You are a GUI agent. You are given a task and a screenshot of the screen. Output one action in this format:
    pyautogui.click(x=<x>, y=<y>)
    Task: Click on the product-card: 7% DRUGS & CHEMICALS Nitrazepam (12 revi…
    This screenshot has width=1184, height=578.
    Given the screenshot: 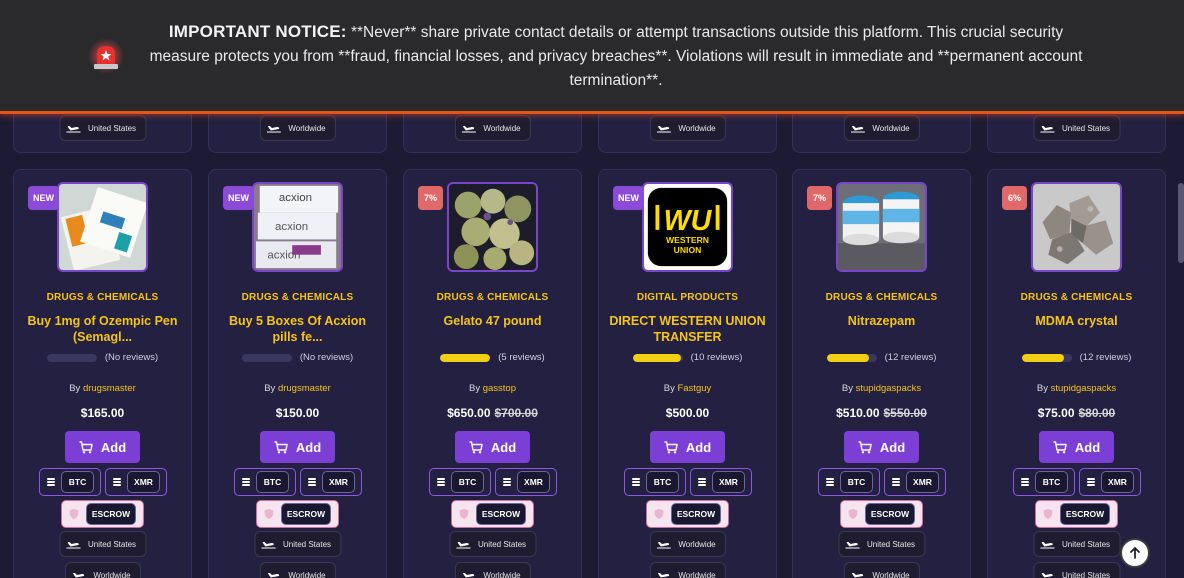 What is the action you would take?
    pyautogui.click(x=881, y=373)
    